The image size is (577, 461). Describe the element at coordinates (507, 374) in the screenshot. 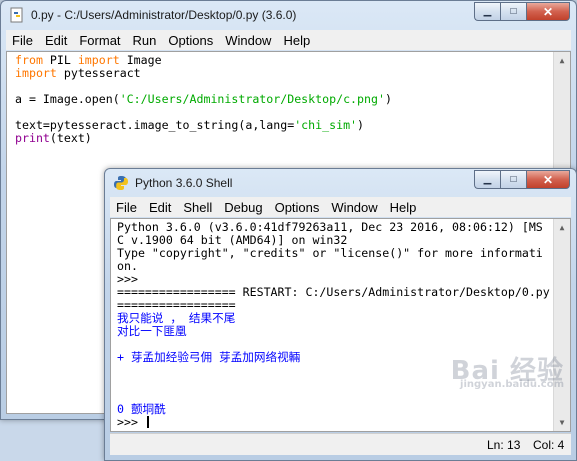

I see `baidu-watermark: Bai 经验 jingyan.baidu.com` at that location.